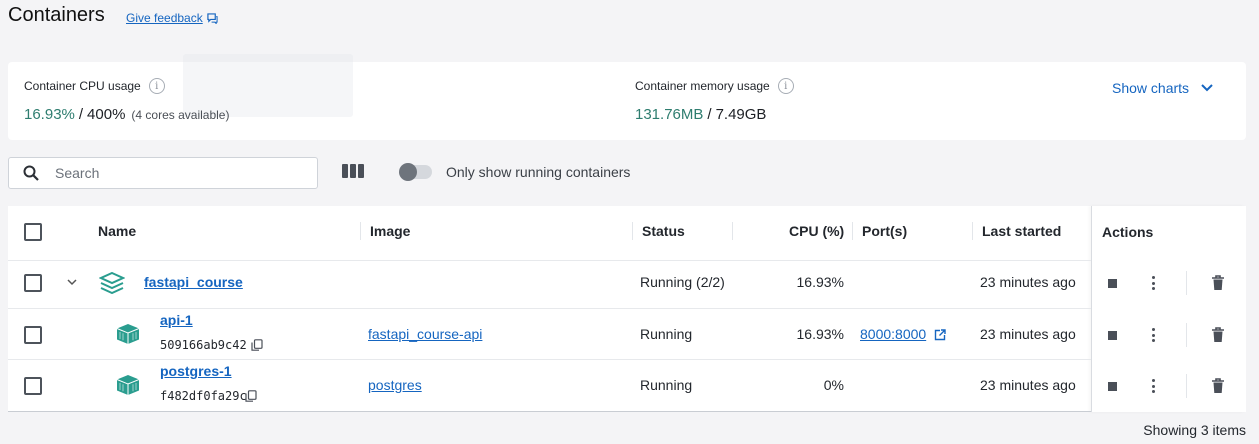  What do you see at coordinates (549, 411) in the screenshot?
I see `table-bottom-border` at bounding box center [549, 411].